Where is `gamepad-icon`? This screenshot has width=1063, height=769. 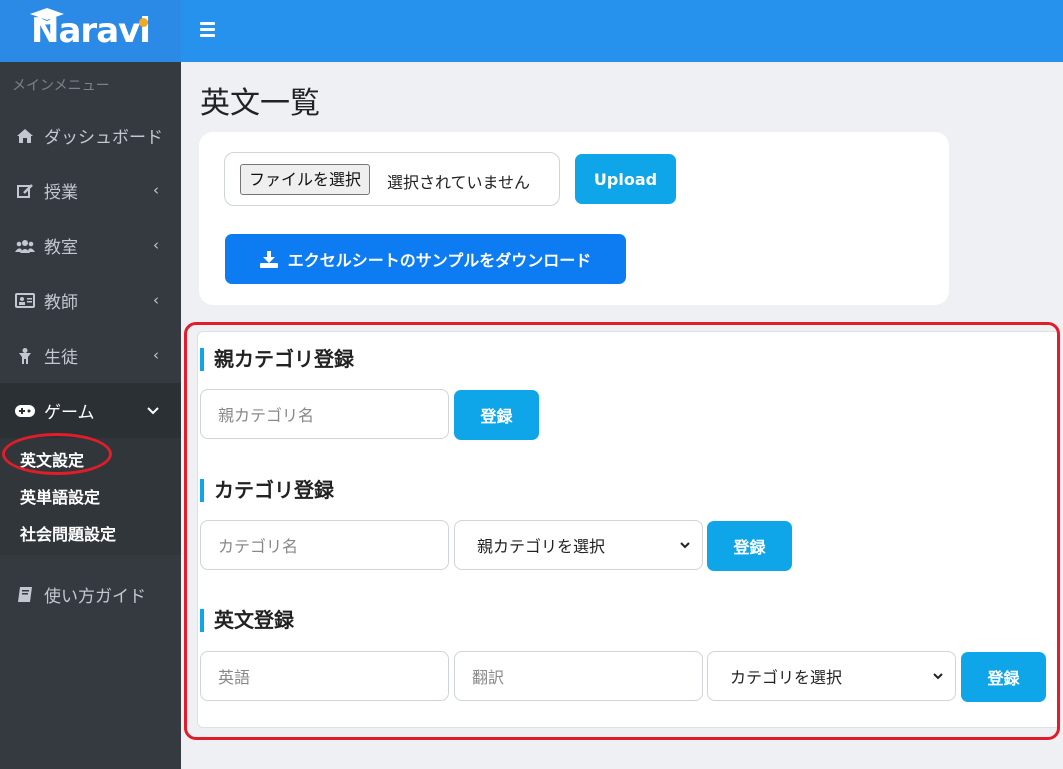
gamepad-icon is located at coordinates (25, 410).